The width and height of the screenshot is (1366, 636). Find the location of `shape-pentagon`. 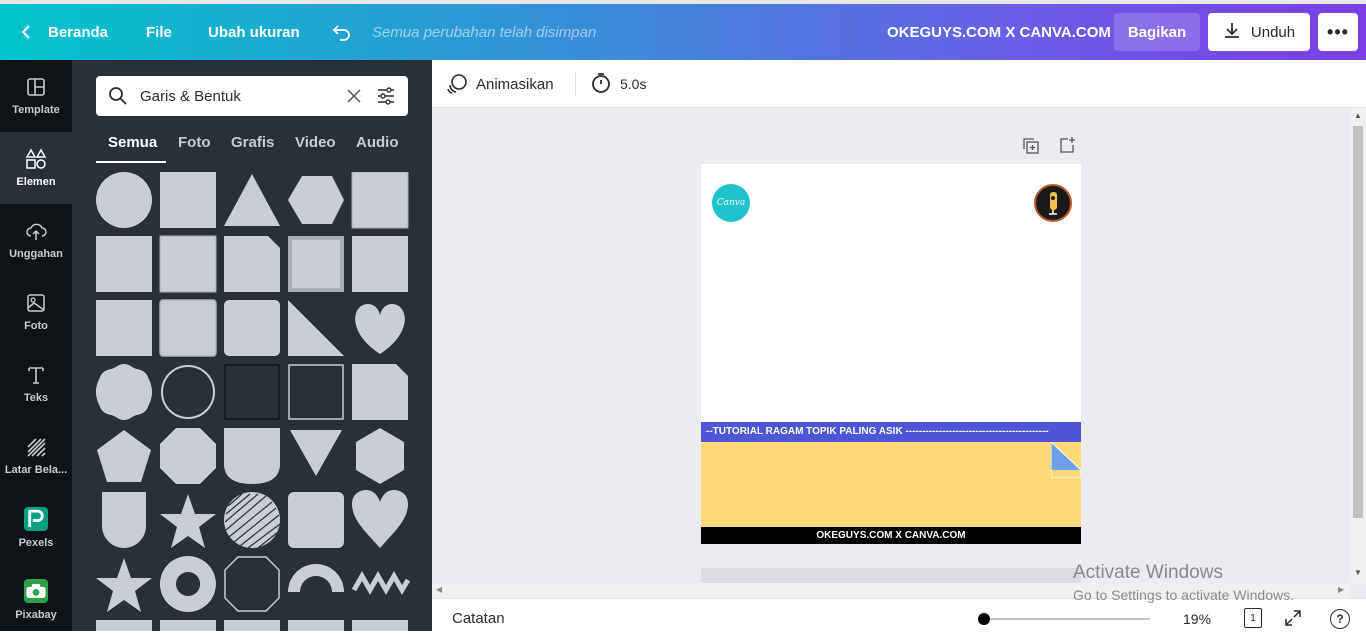

shape-pentagon is located at coordinates (124, 456).